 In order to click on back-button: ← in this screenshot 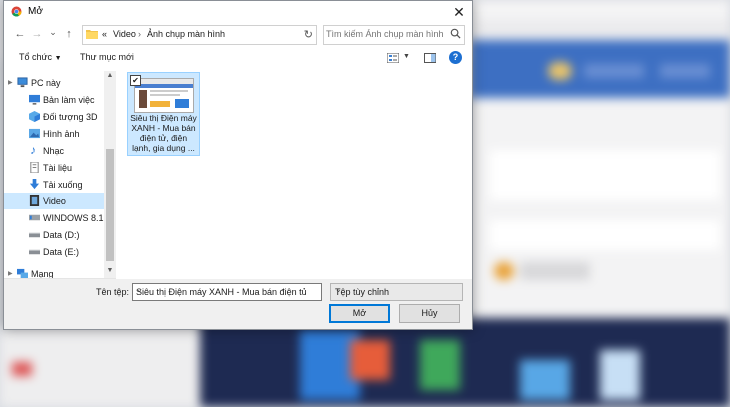, I will do `click(20, 34)`.